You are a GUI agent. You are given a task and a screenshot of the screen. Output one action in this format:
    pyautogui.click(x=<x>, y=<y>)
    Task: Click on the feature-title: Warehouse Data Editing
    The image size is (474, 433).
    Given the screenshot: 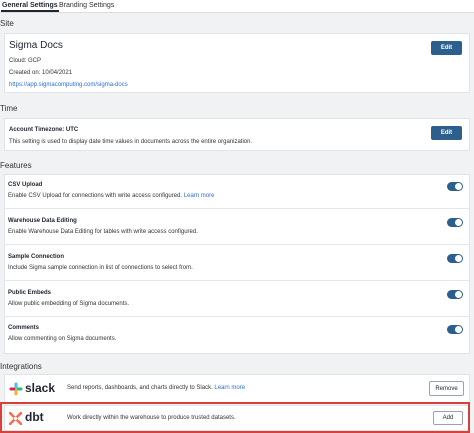 What is the action you would take?
    pyautogui.click(x=42, y=221)
    